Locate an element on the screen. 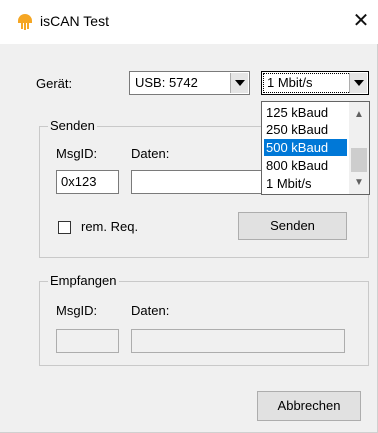 This screenshot has height=433, width=378. window-title: isCAN Test is located at coordinates (74, 21).